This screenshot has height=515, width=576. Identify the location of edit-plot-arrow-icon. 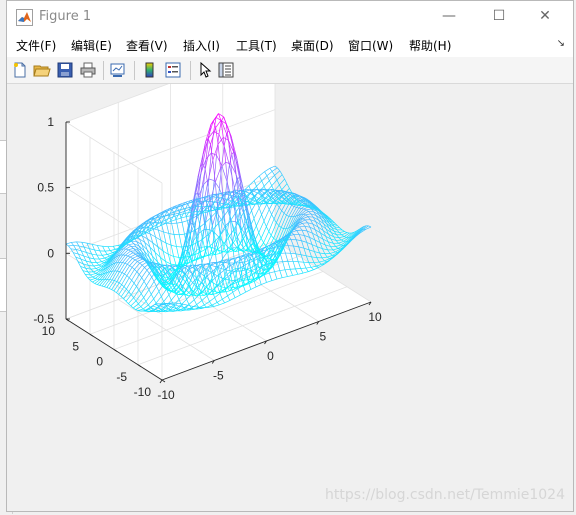
(205, 70).